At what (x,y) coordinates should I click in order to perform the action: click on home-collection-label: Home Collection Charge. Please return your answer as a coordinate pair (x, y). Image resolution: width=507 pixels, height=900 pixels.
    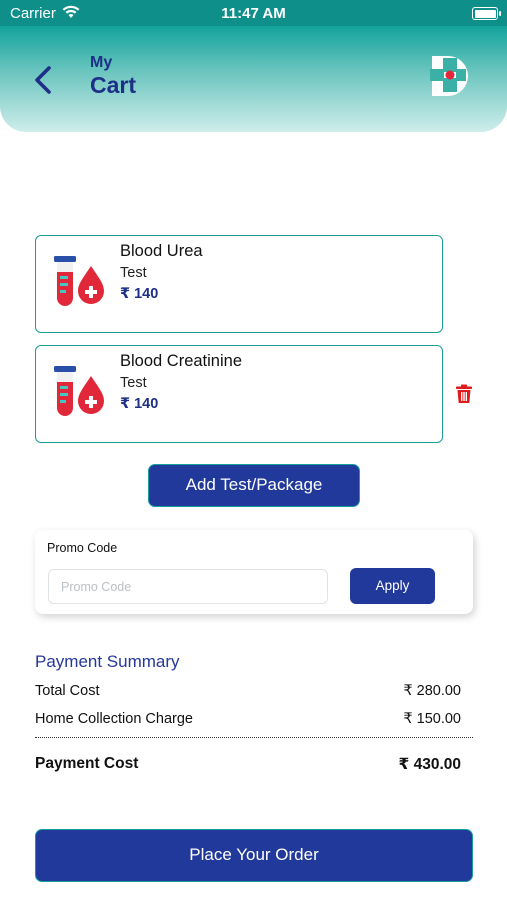
    Looking at the image, I should click on (114, 719).